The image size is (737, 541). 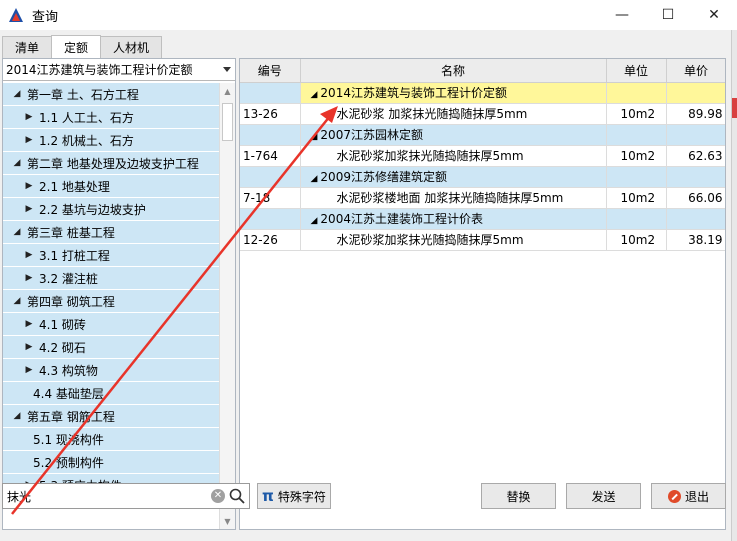 I want to click on tree-item: ▶ 3.1 打桩工程, so click(x=111, y=255).